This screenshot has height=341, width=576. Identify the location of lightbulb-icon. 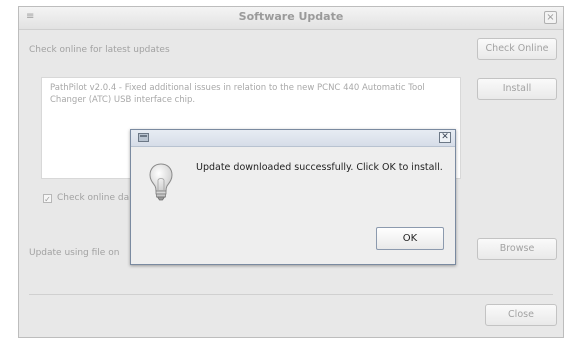
(161, 182).